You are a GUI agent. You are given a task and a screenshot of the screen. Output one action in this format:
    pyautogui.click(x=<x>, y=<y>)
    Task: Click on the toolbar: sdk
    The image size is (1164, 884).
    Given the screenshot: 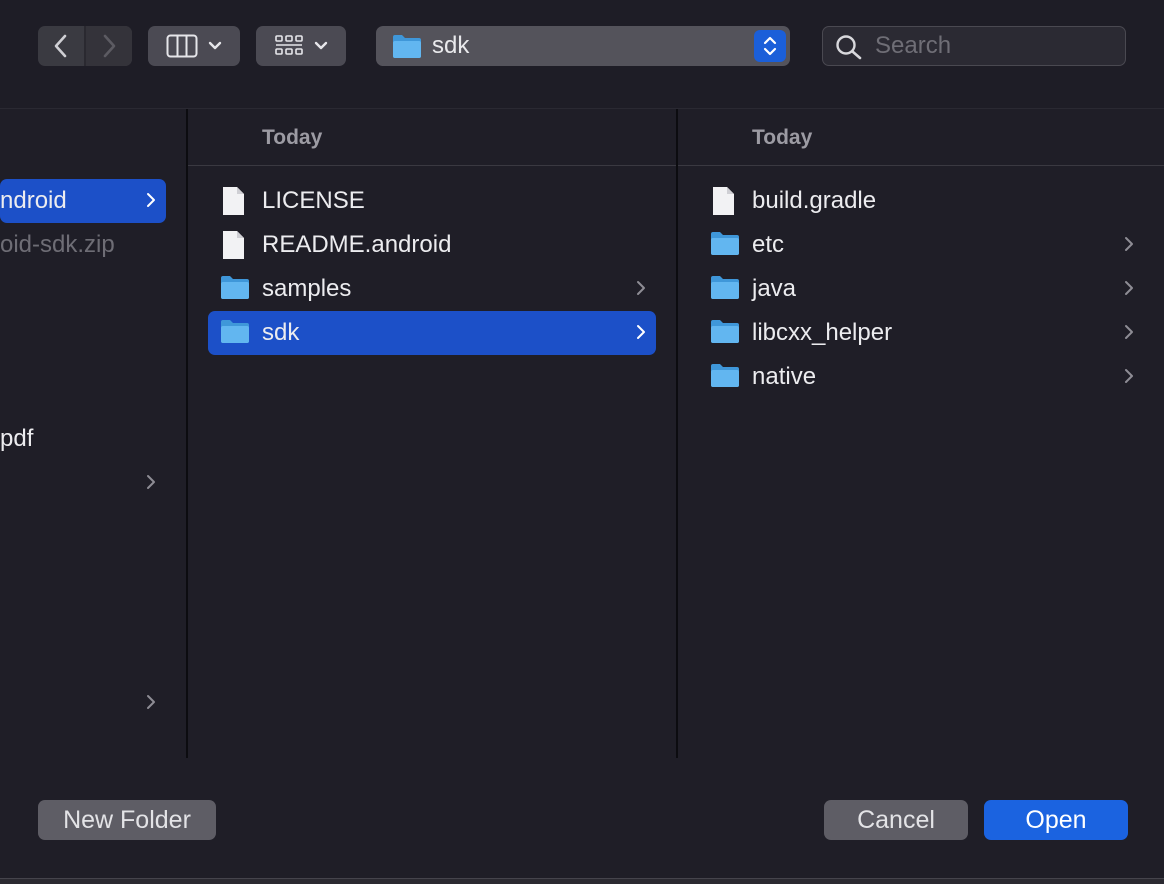 What is the action you would take?
    pyautogui.click(x=582, y=54)
    